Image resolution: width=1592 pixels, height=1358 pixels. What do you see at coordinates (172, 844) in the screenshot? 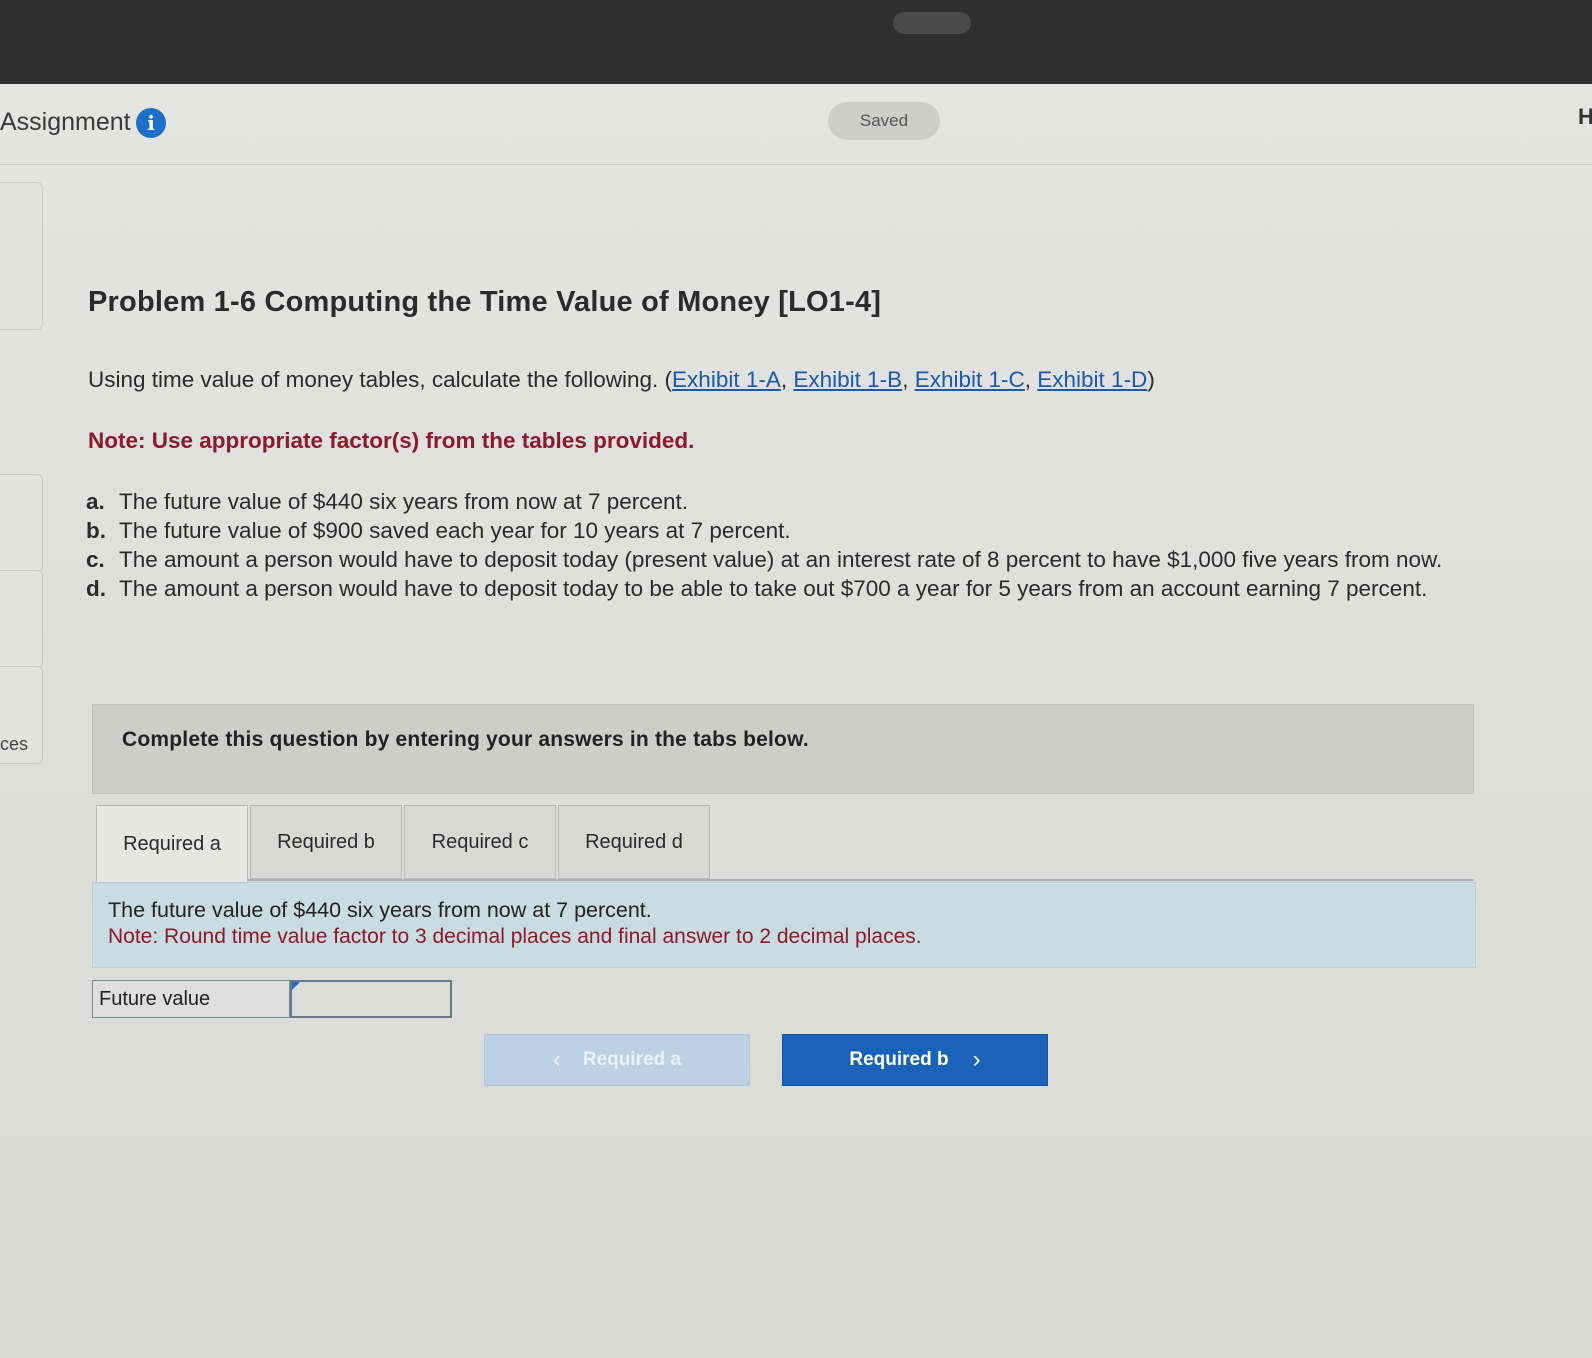
I see `tab-required-a: Required a` at bounding box center [172, 844].